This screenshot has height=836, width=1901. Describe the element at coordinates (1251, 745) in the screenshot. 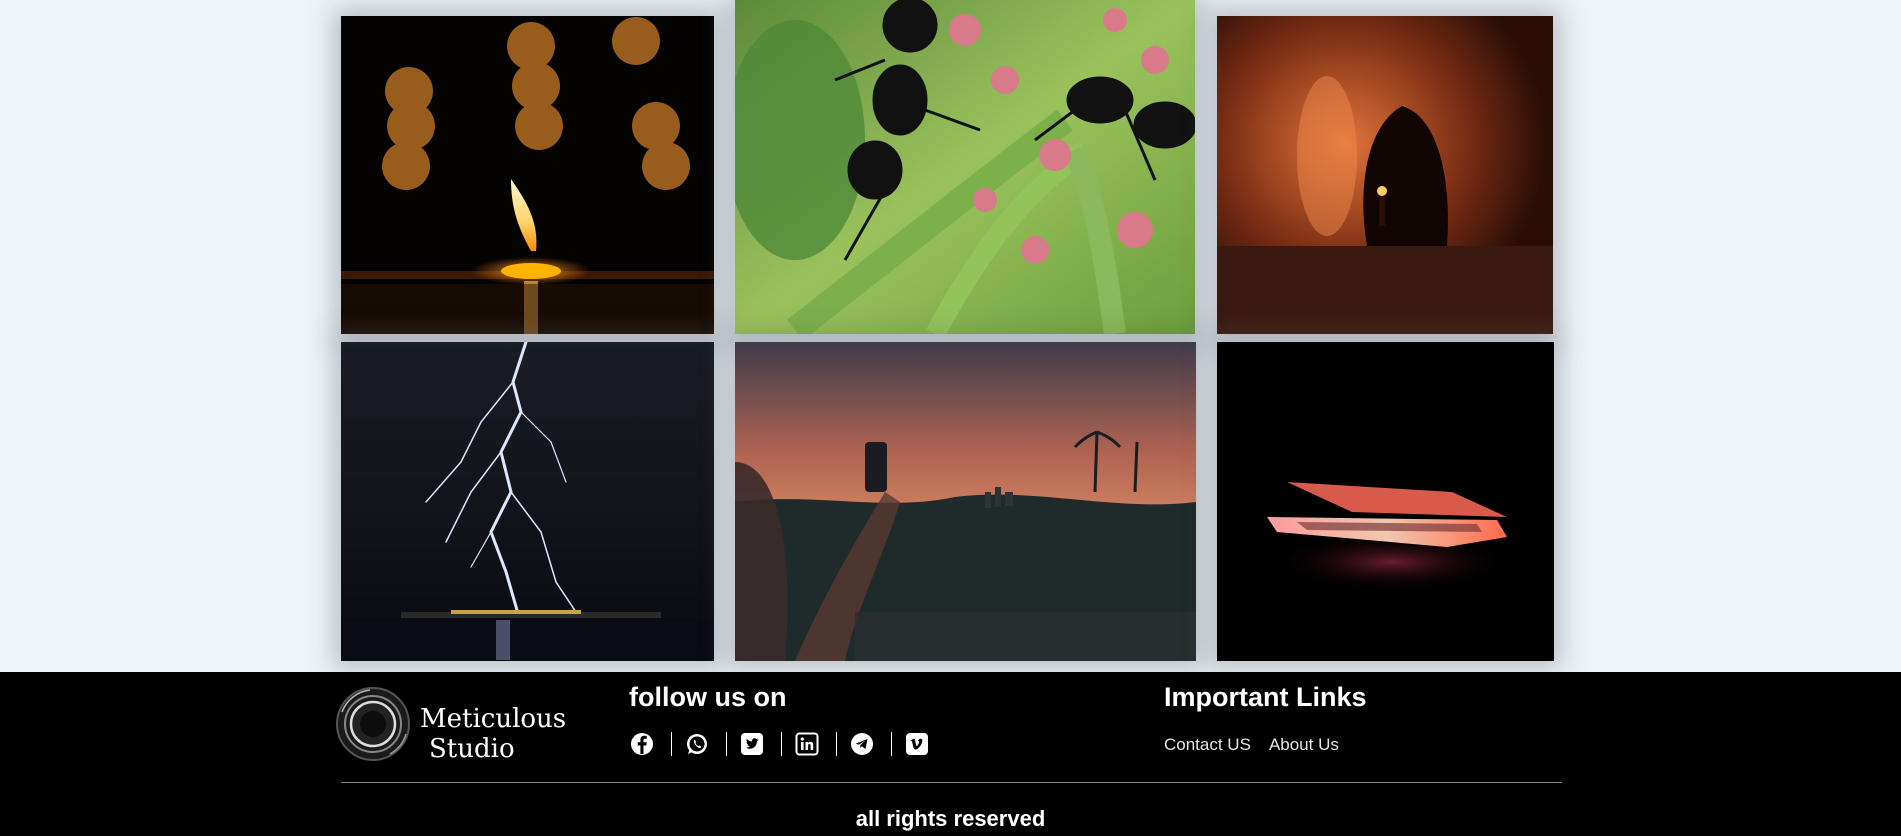

I see `important-links: Contact US About Us` at that location.